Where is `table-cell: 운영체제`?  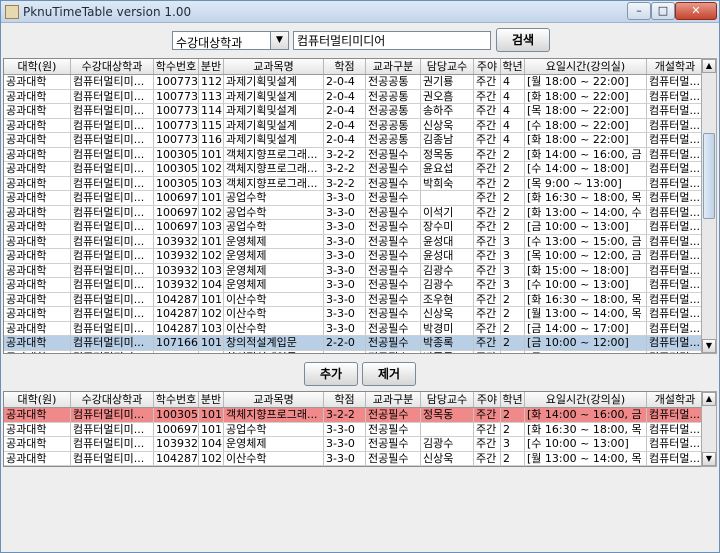 table-cell: 운영체제 is located at coordinates (274, 270).